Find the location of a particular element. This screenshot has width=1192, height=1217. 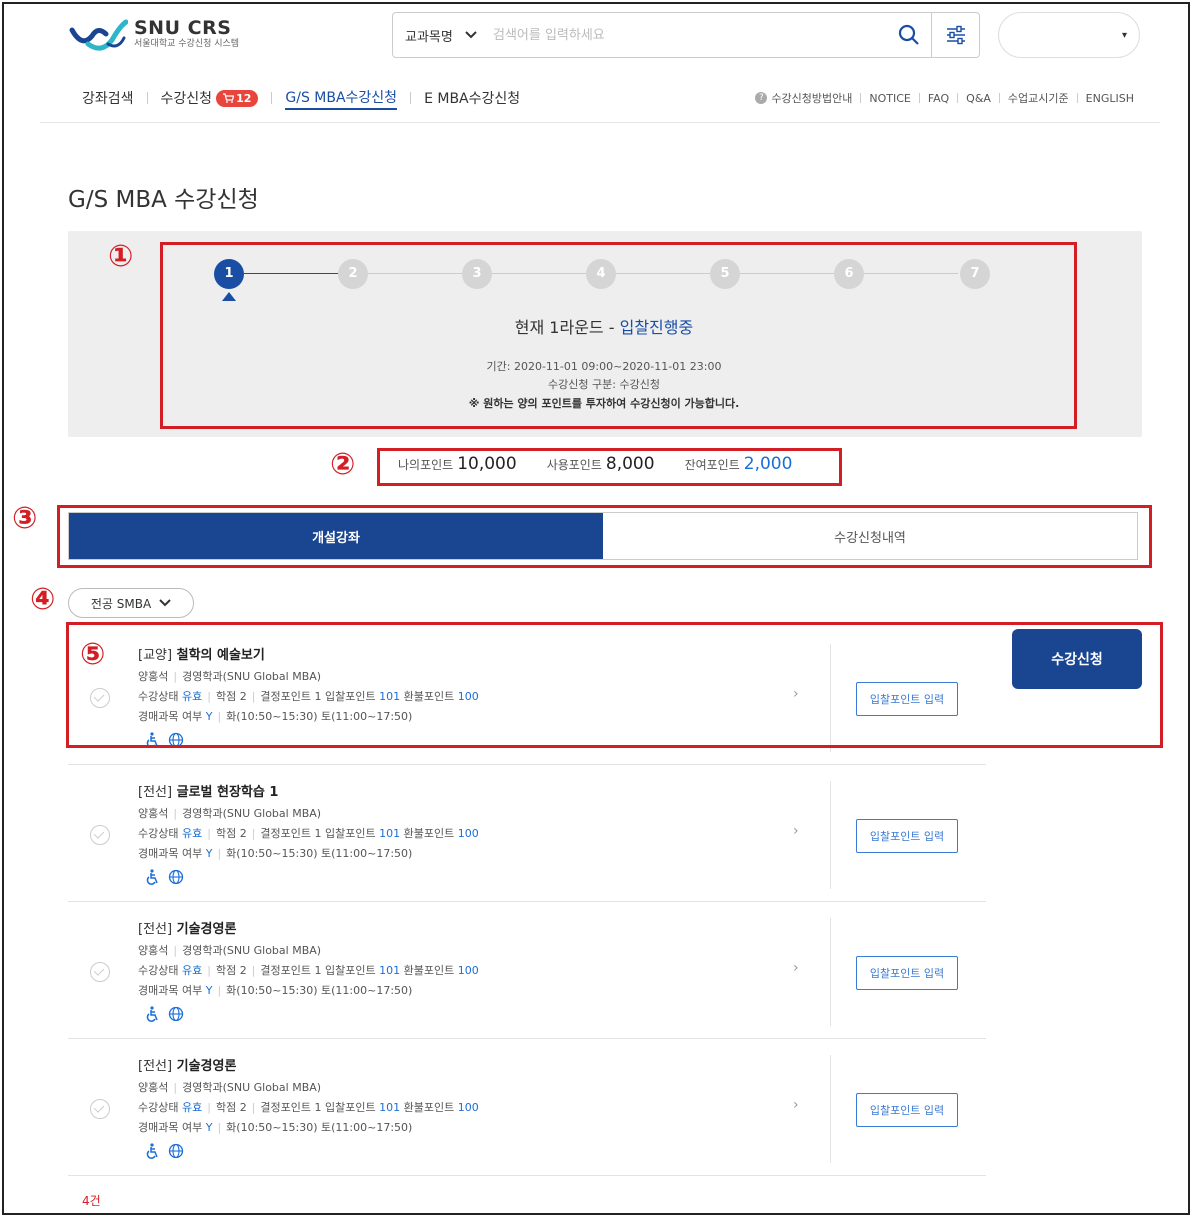

cart-icon is located at coordinates (229, 98).